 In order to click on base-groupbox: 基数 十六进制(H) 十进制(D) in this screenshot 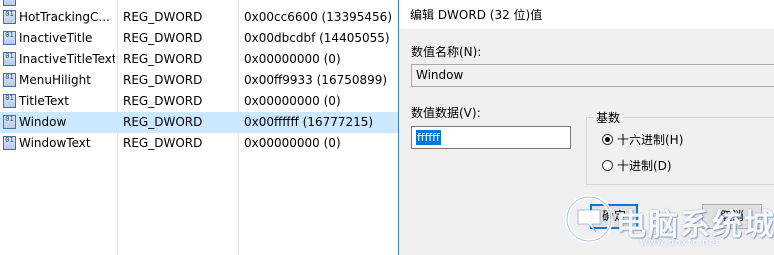, I will do `click(680, 147)`.